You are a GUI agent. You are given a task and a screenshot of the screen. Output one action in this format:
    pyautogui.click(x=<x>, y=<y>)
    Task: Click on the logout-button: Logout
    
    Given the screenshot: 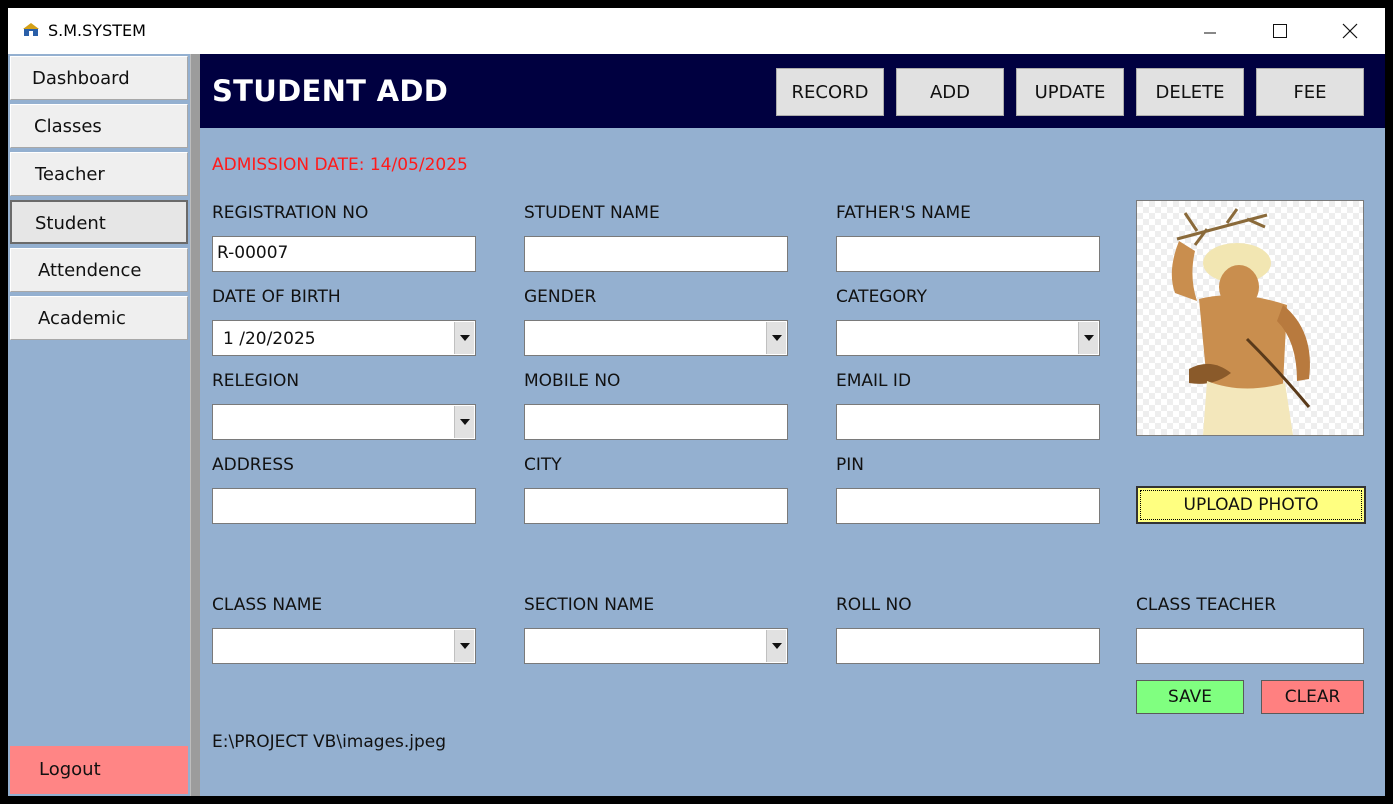 What is the action you would take?
    pyautogui.click(x=99, y=770)
    